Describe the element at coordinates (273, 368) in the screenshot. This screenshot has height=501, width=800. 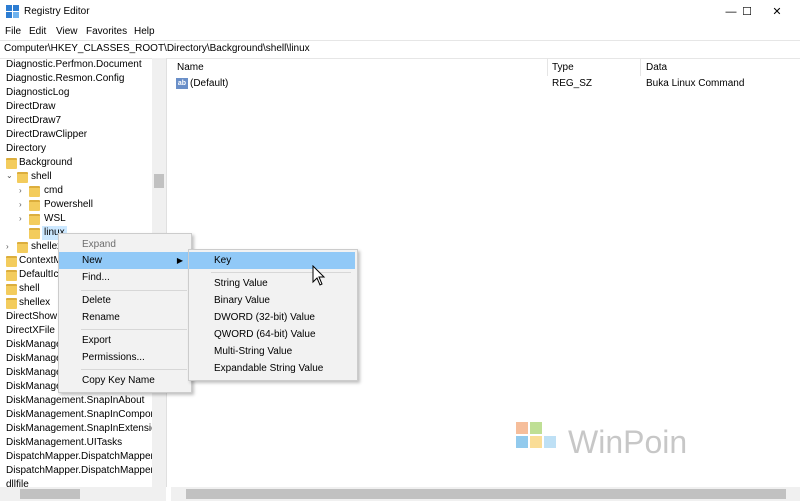
I see `submenu-item-expandable-string-value: Expandable String Value` at that location.